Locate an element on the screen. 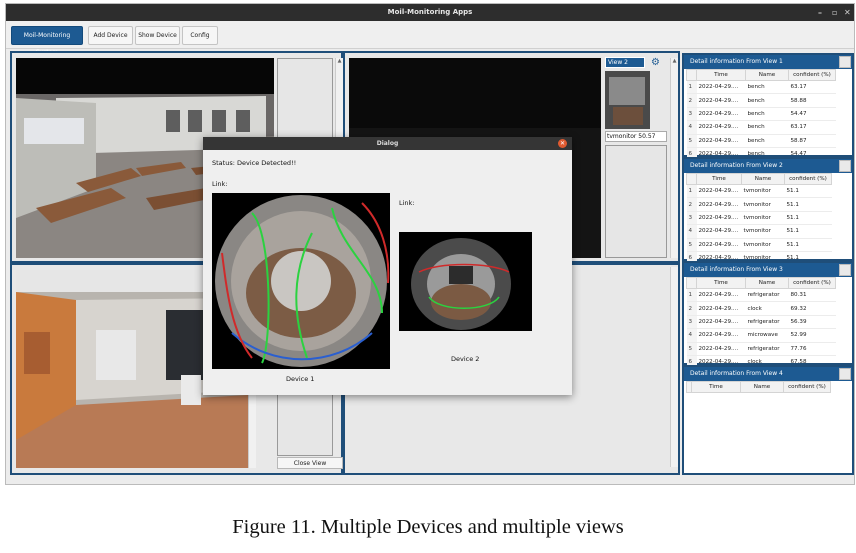 This screenshot has height=553, width=856. table-row: 3 2022-04-29.... bench 54.47 is located at coordinates (761, 114).